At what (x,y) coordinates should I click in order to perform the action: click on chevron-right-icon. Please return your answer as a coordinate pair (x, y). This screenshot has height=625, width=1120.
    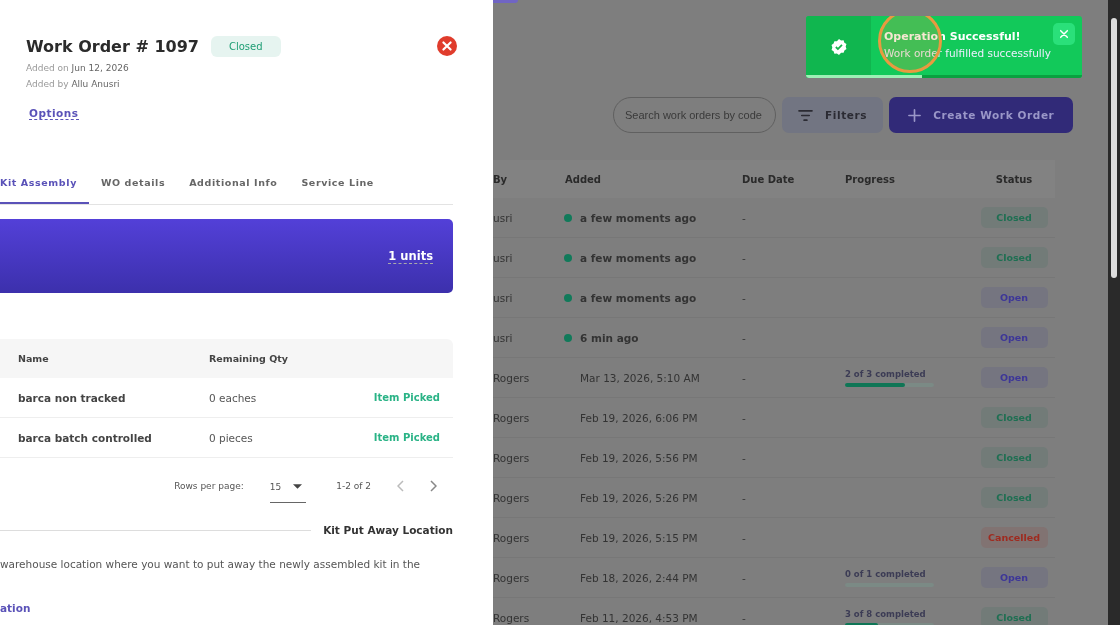
    Looking at the image, I should click on (433, 486).